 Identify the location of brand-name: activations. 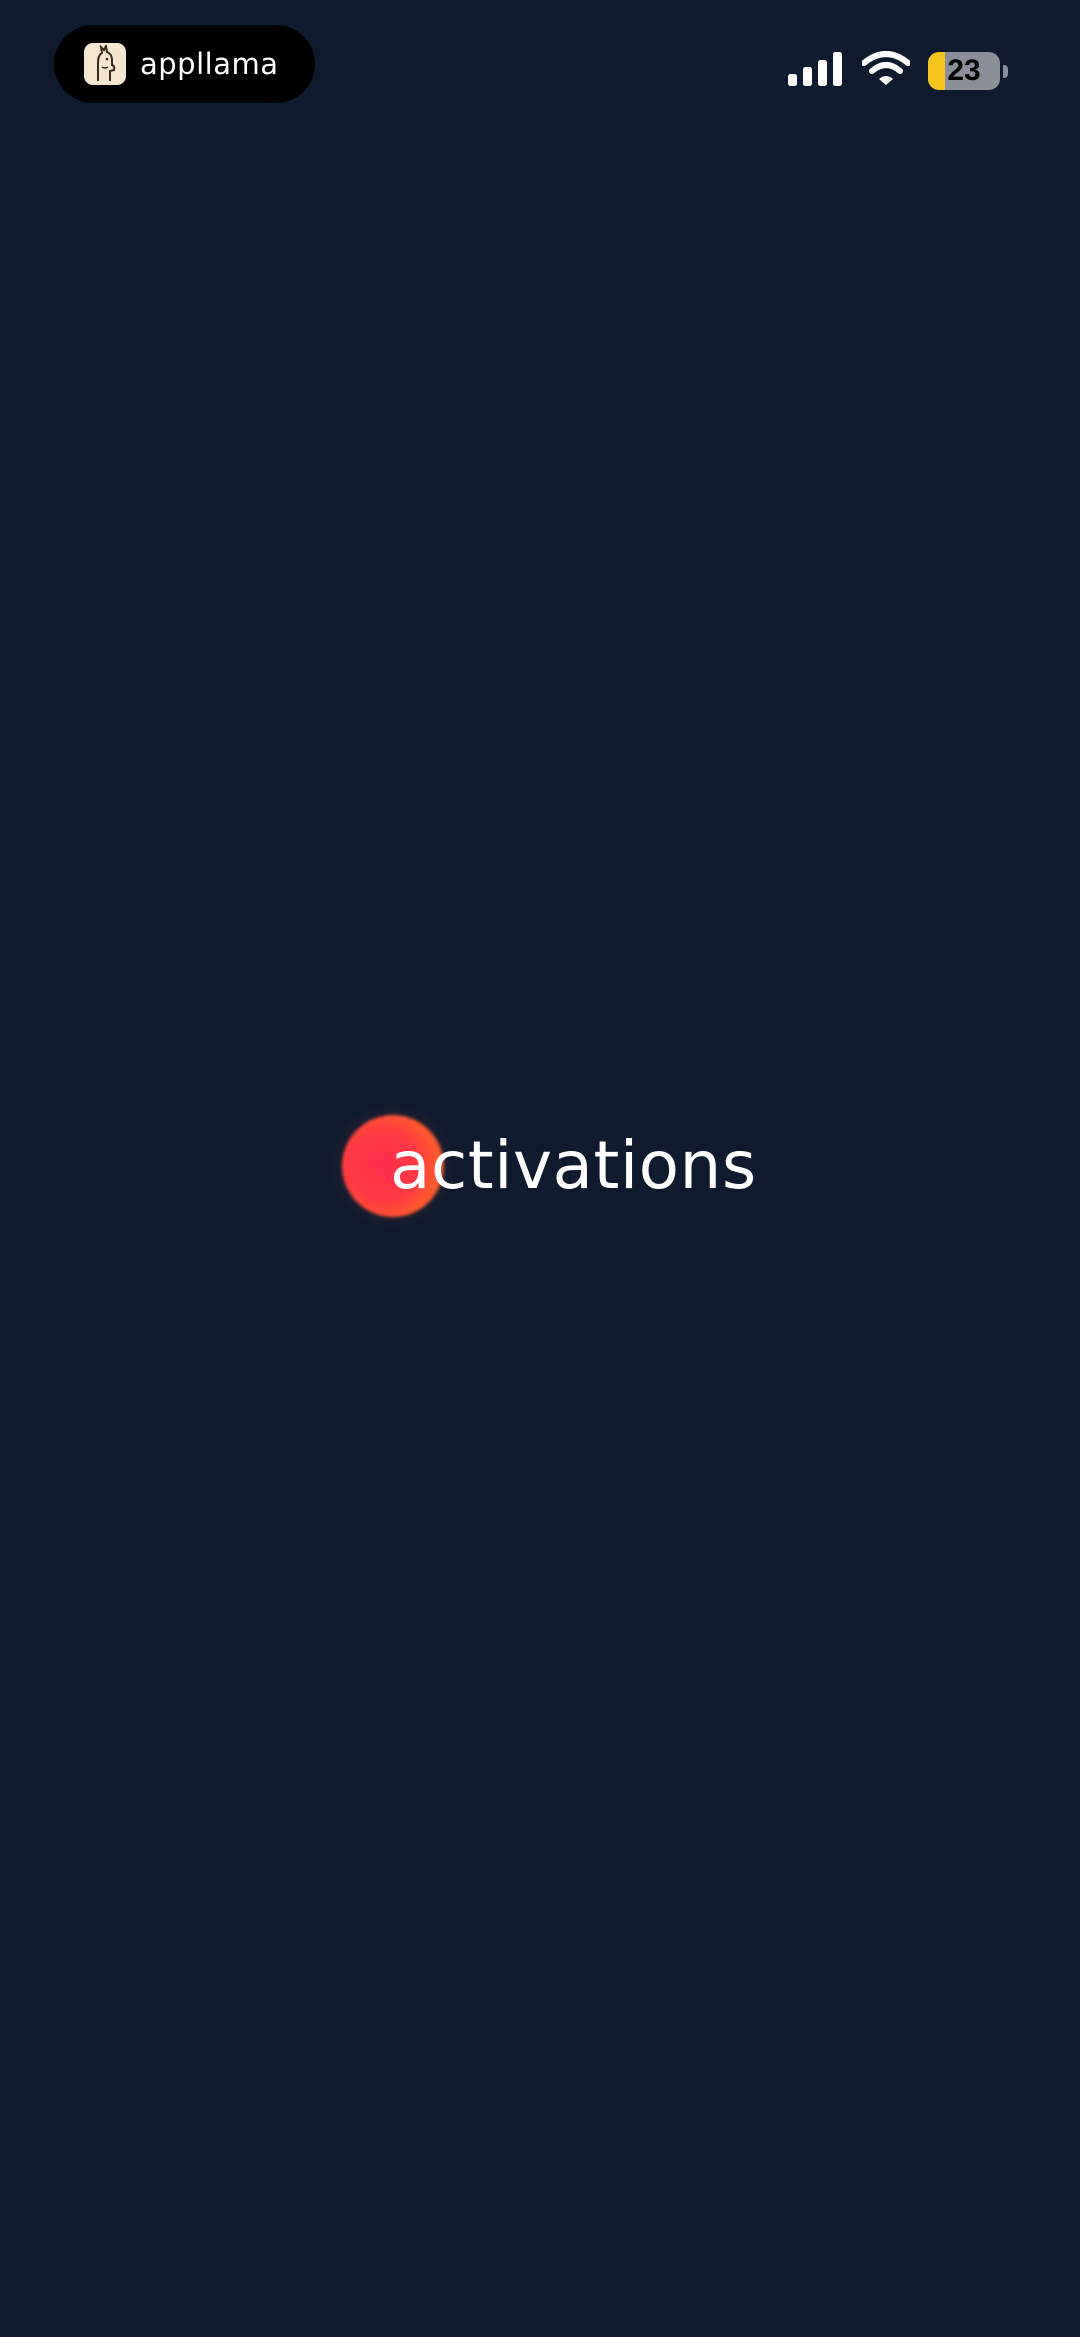
(573, 1165).